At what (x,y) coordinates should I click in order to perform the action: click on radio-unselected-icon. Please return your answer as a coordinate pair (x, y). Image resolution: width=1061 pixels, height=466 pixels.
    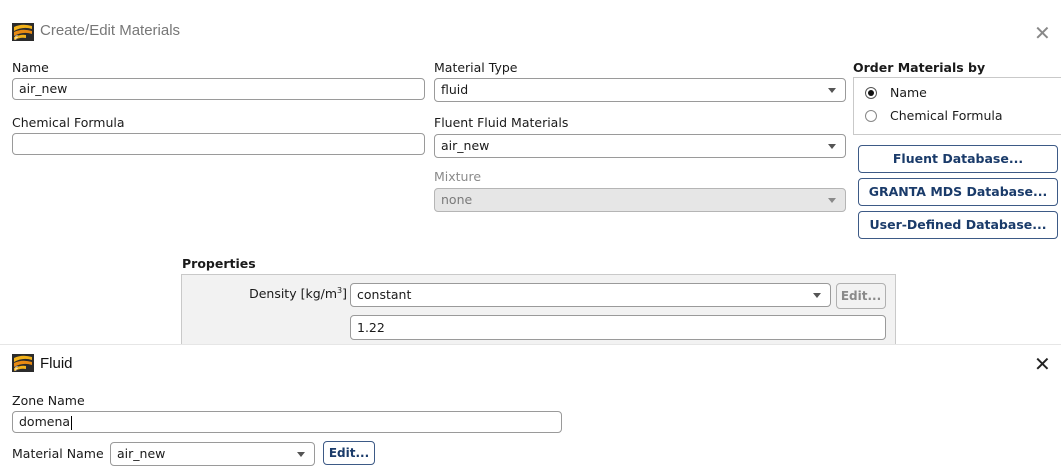
    Looking at the image, I should click on (871, 116).